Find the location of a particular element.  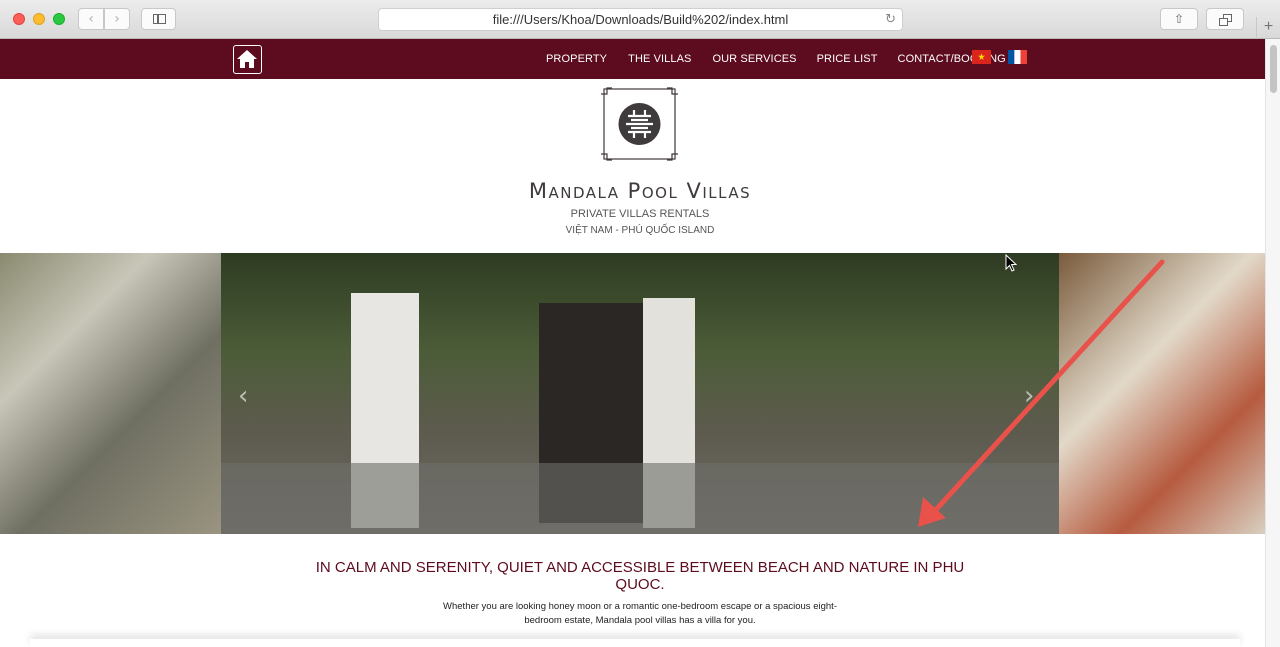

annotation-arrow-icon is located at coordinates (1041, 393).